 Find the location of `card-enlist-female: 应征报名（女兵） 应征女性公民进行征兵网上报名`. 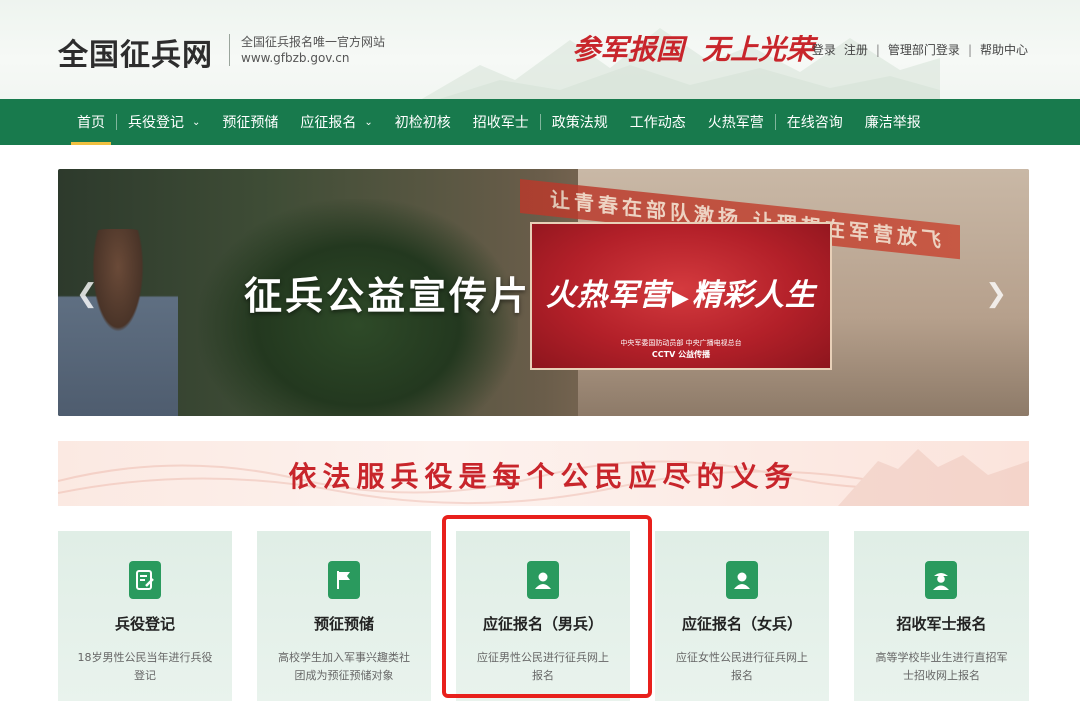

card-enlist-female: 应征报名（女兵） 应征女性公民进行征兵网上报名 is located at coordinates (742, 616).